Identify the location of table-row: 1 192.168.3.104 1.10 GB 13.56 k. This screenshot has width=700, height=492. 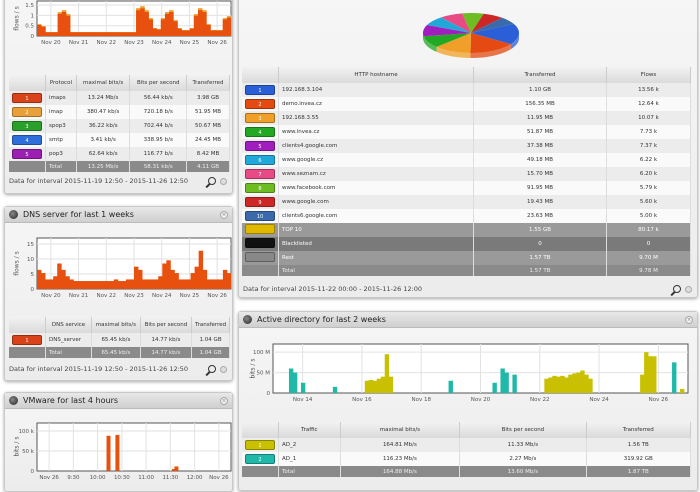
(466, 90).